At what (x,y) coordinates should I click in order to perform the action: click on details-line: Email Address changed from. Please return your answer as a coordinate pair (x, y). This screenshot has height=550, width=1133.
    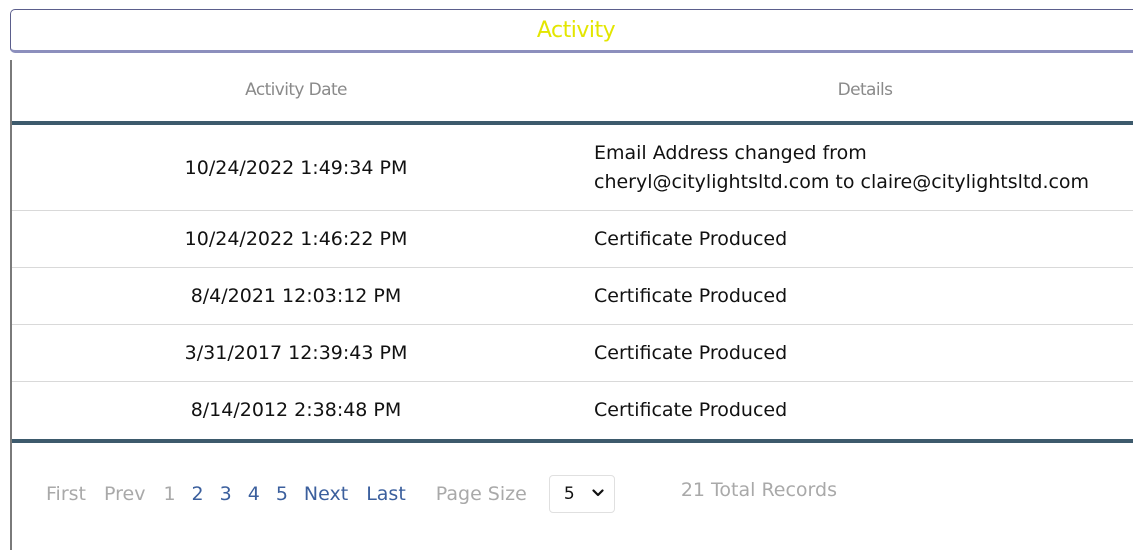
    Looking at the image, I should click on (730, 152).